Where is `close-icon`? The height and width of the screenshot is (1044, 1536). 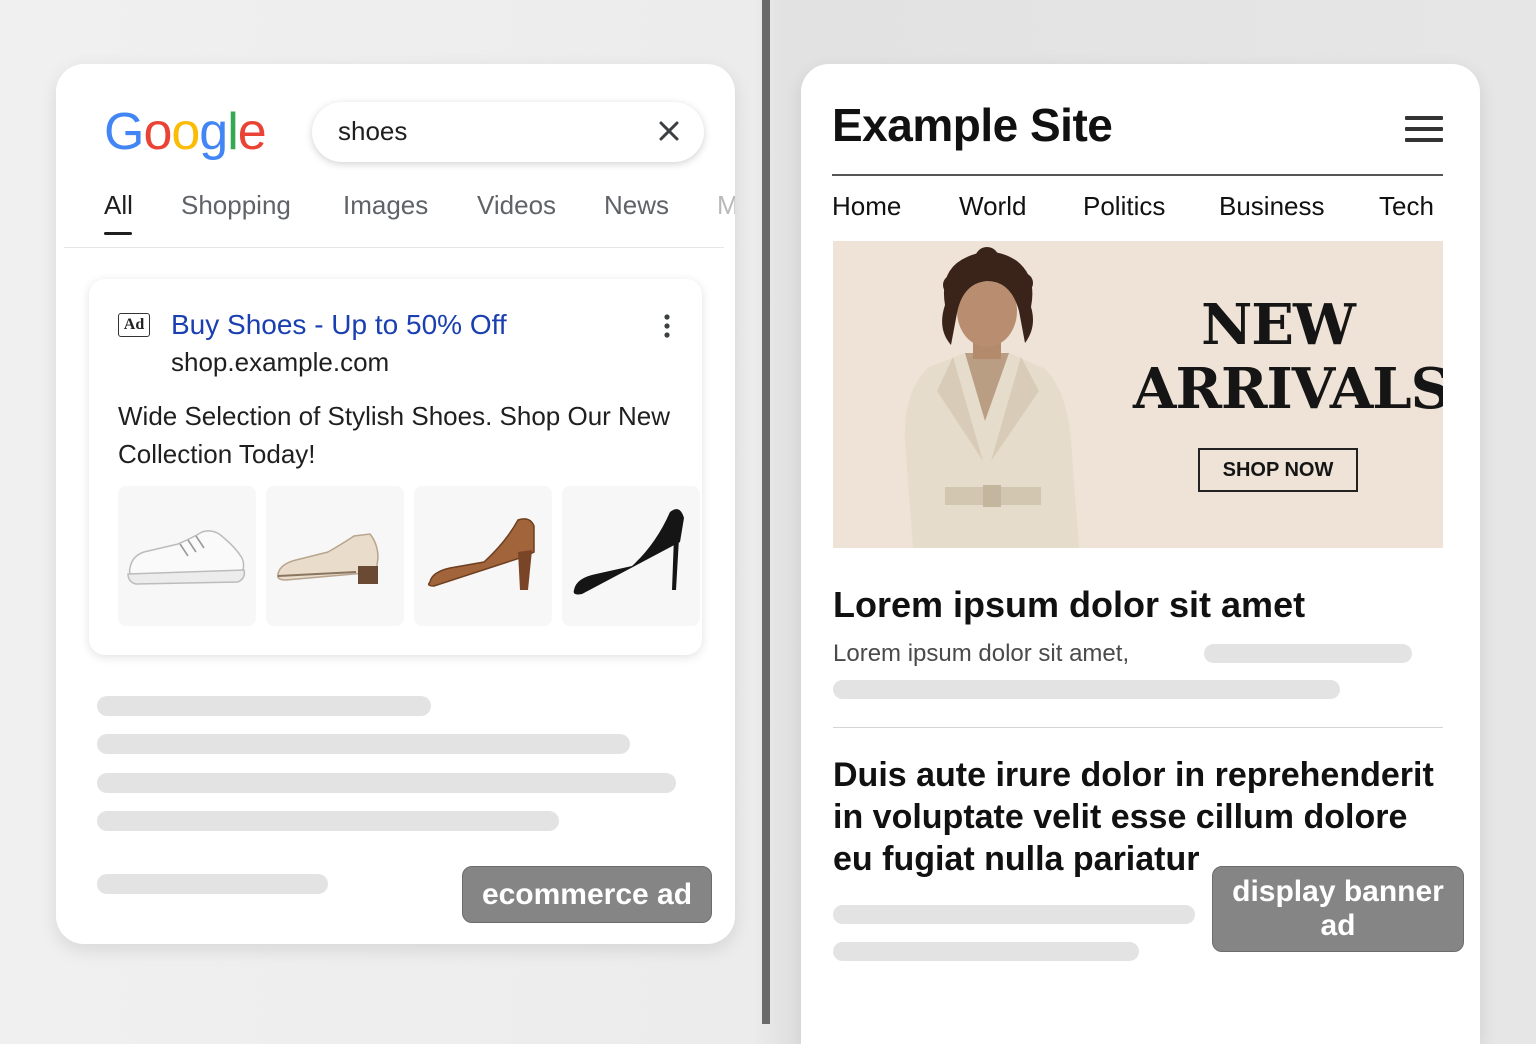
close-icon is located at coordinates (669, 131).